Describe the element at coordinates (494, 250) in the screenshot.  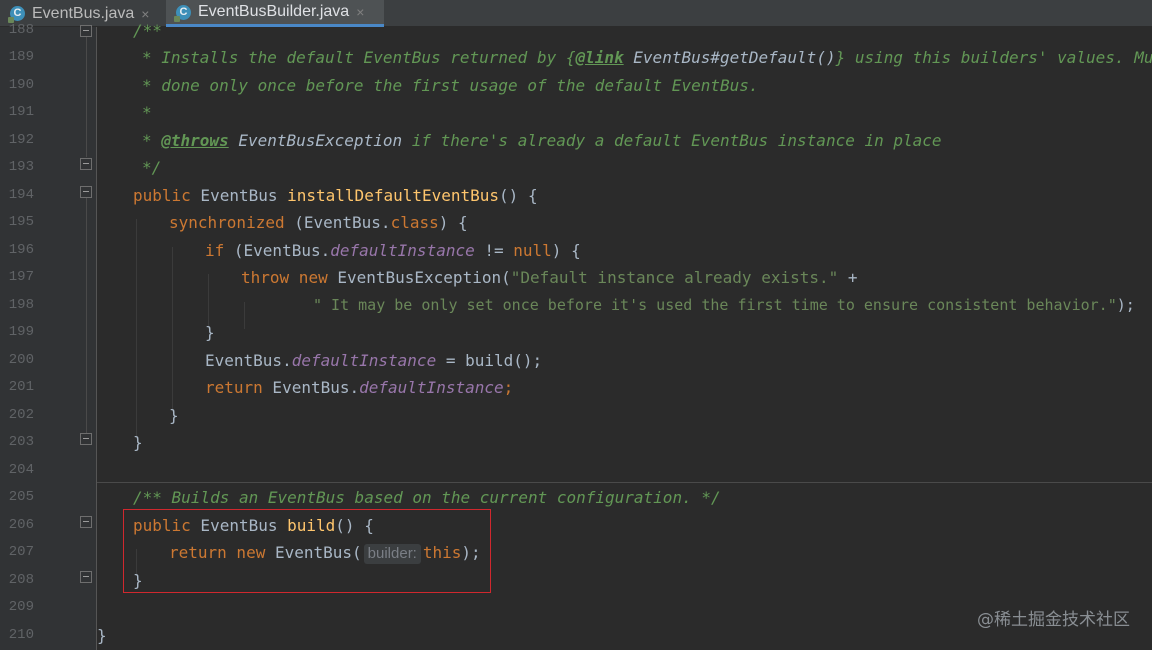
I see `code-text: !=` at that location.